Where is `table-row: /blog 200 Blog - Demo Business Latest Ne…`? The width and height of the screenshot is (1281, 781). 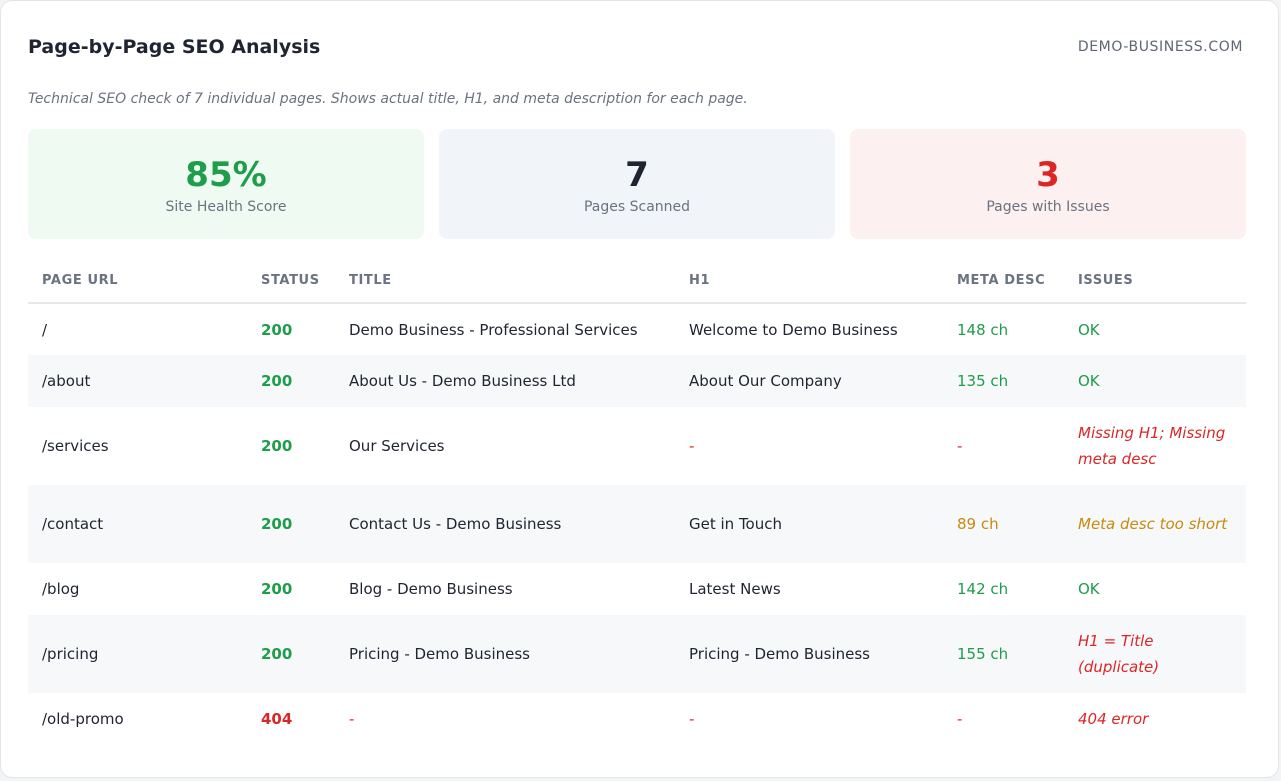
table-row: /blog 200 Blog - Demo Business Latest Ne… is located at coordinates (637, 589).